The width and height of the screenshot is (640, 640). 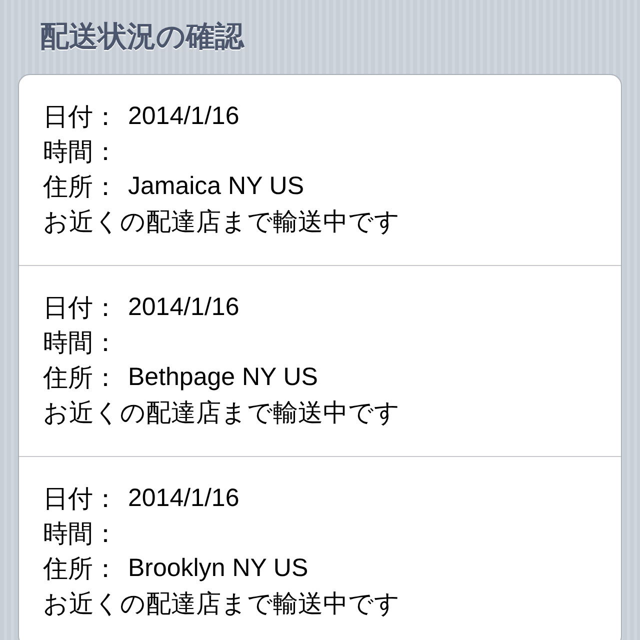 I want to click on address-value: Bethpage NY US, so click(x=223, y=377).